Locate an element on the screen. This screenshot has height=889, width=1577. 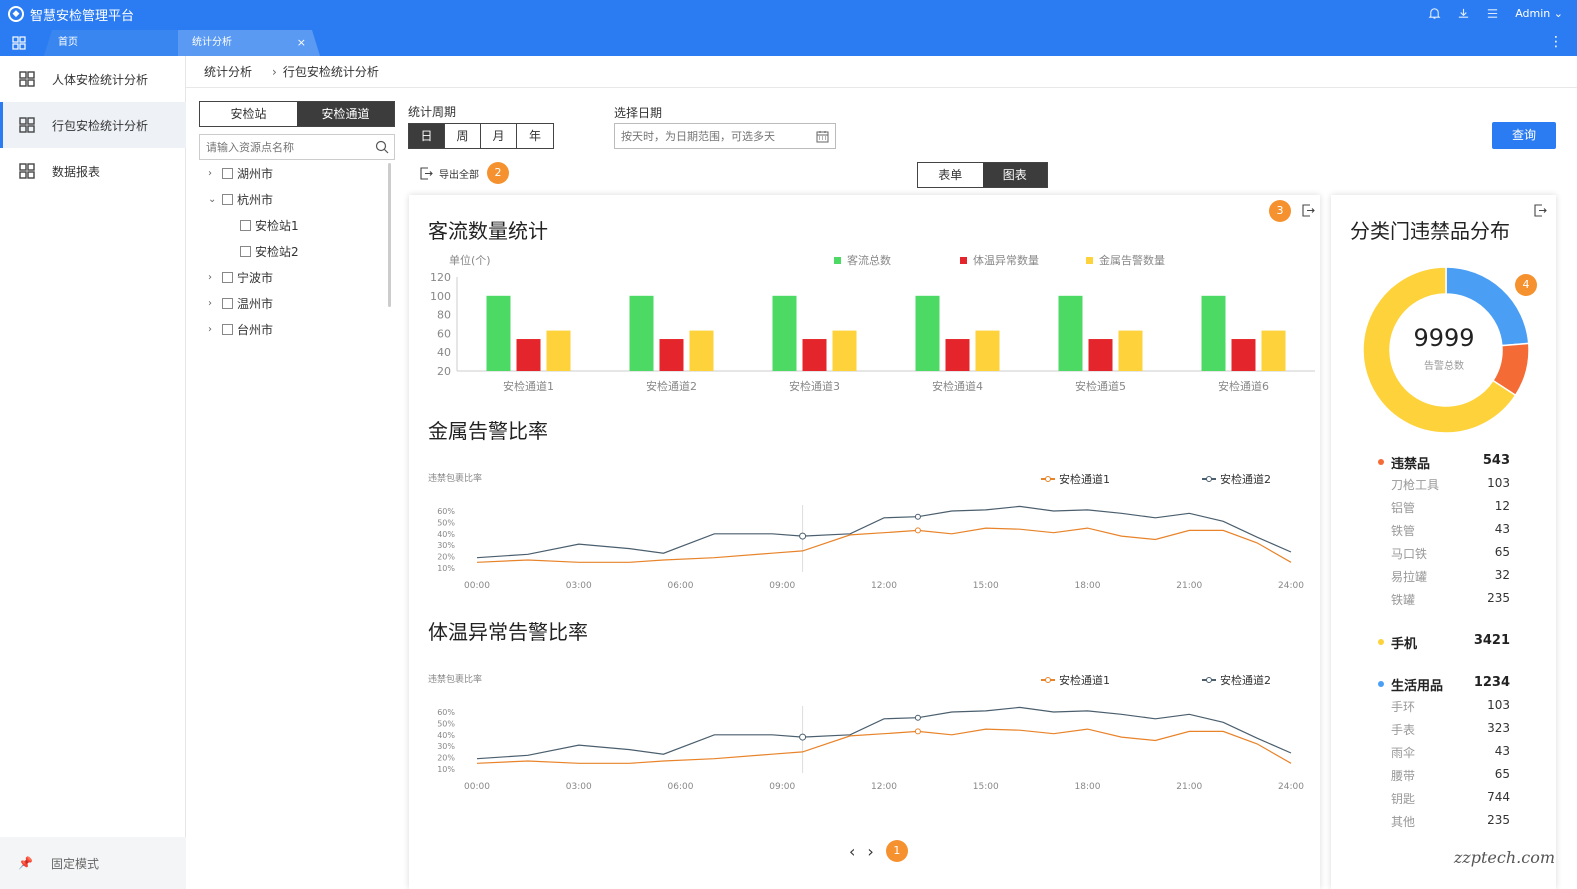
download-icon is located at coordinates (1463, 13).